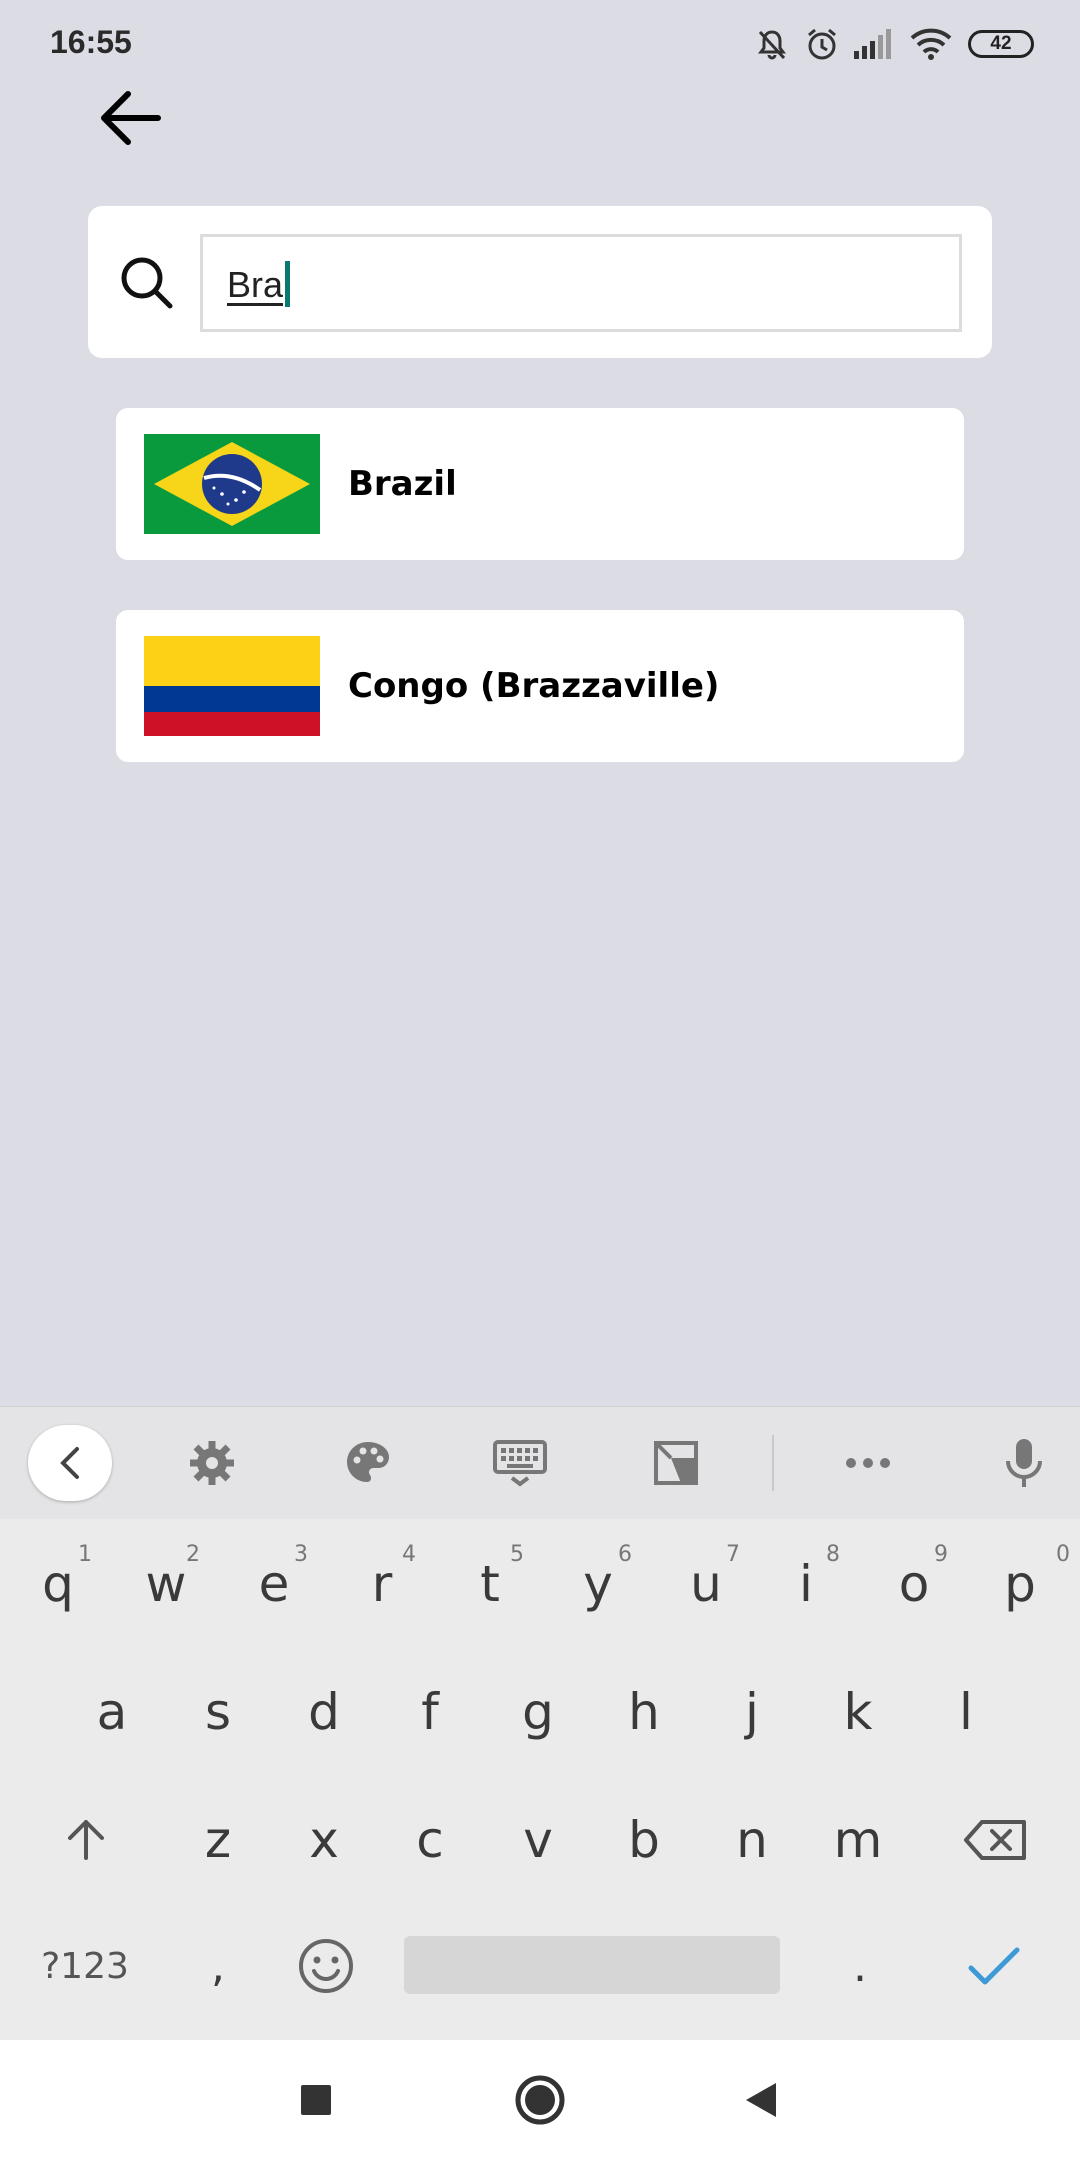 This screenshot has height=2160, width=1080. Describe the element at coordinates (868, 1463) in the screenshot. I see `more-icon` at that location.